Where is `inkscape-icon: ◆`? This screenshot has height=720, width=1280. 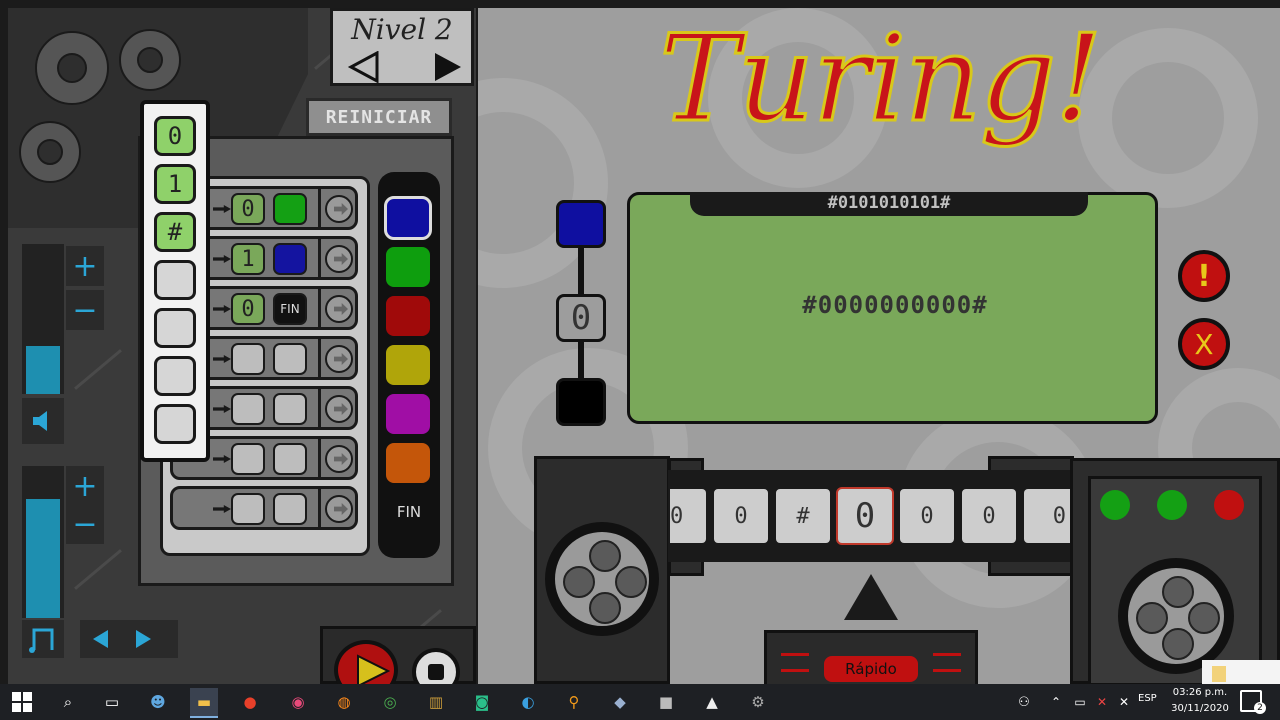
inkscape-icon: ◆ is located at coordinates (620, 702).